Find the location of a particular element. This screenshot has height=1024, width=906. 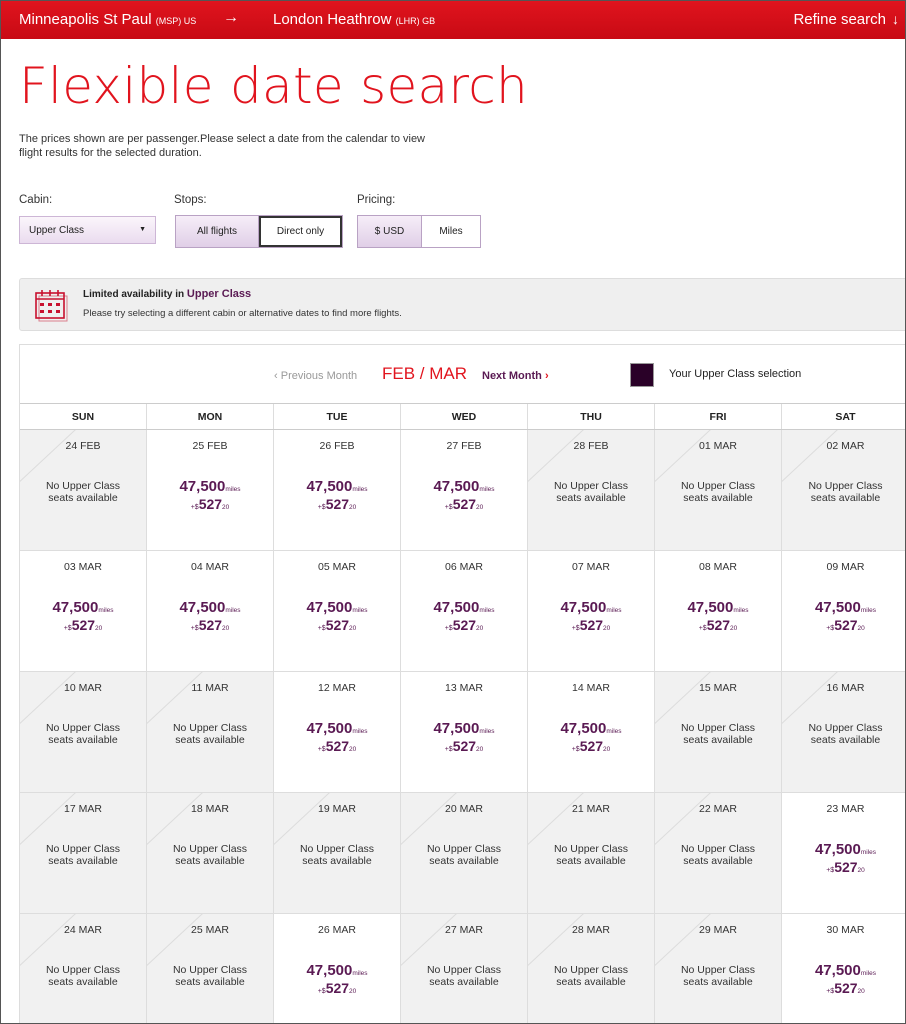

stops-direct-only-button: Direct only is located at coordinates (300, 231).